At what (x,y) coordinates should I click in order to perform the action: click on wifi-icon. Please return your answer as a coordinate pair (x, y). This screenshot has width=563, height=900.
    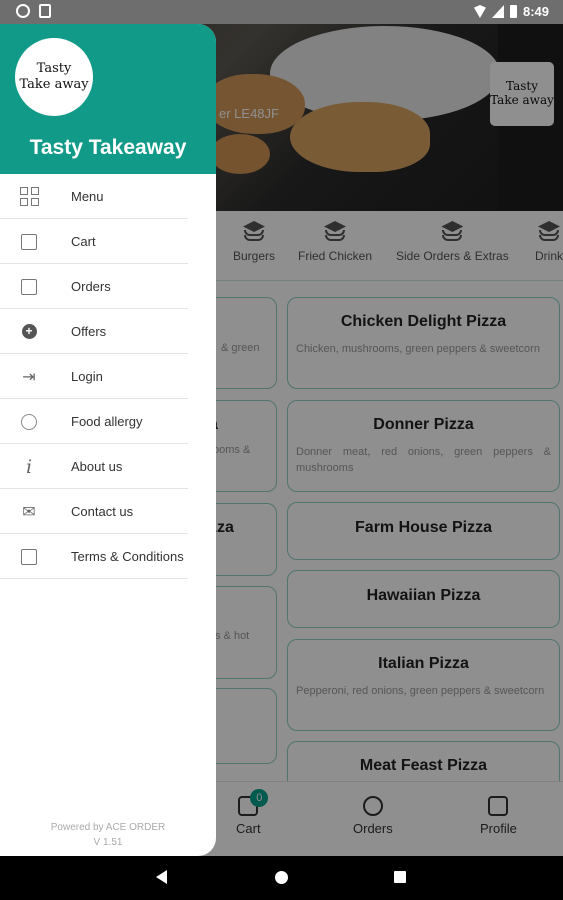
    Looking at the image, I should click on (479, 11).